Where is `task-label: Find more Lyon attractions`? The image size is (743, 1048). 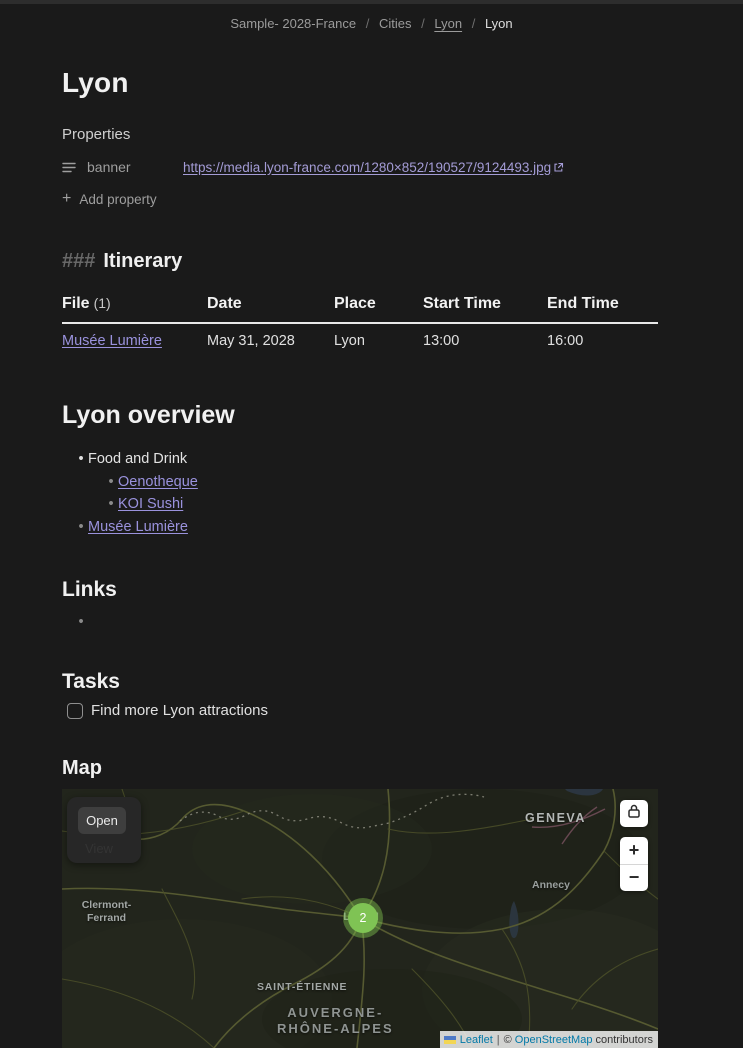 task-label: Find more Lyon attractions is located at coordinates (179, 710).